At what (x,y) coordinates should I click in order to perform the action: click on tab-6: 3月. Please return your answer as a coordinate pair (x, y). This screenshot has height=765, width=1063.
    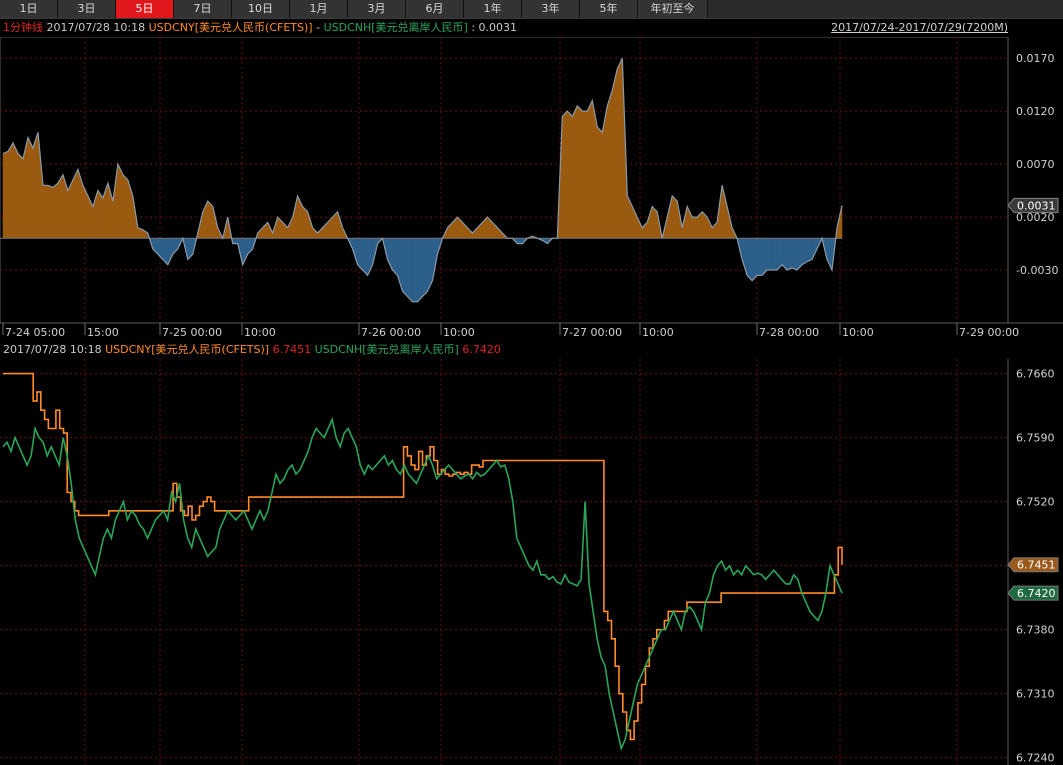
    Looking at the image, I should click on (377, 9).